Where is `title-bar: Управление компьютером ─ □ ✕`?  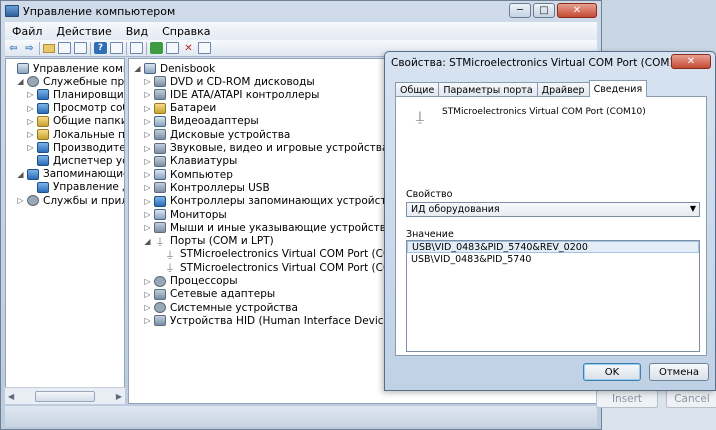 title-bar: Управление компьютером ─ □ ✕ is located at coordinates (301, 11).